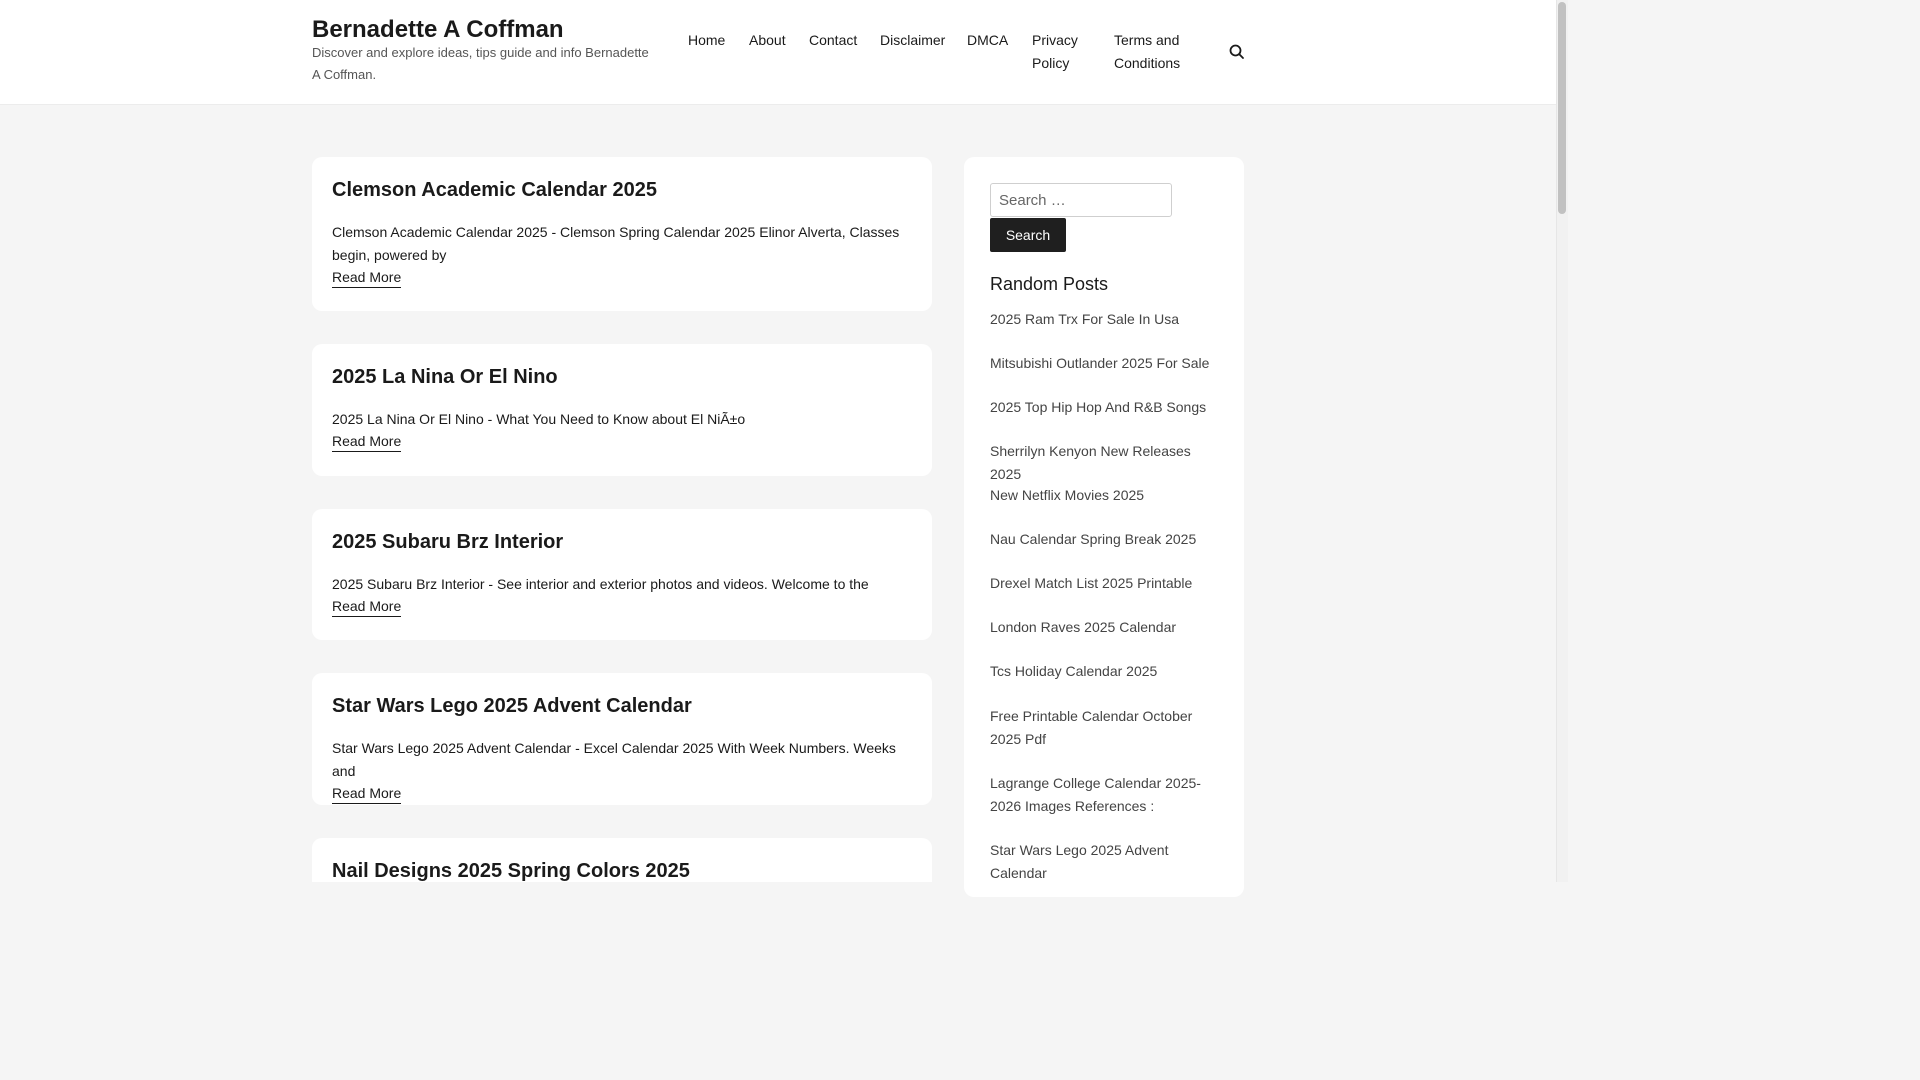 The height and width of the screenshot is (1080, 1920). Describe the element at coordinates (1159, 51) in the screenshot. I see `nav-item-terms-and-conditions: Terms and Conditions` at that location.